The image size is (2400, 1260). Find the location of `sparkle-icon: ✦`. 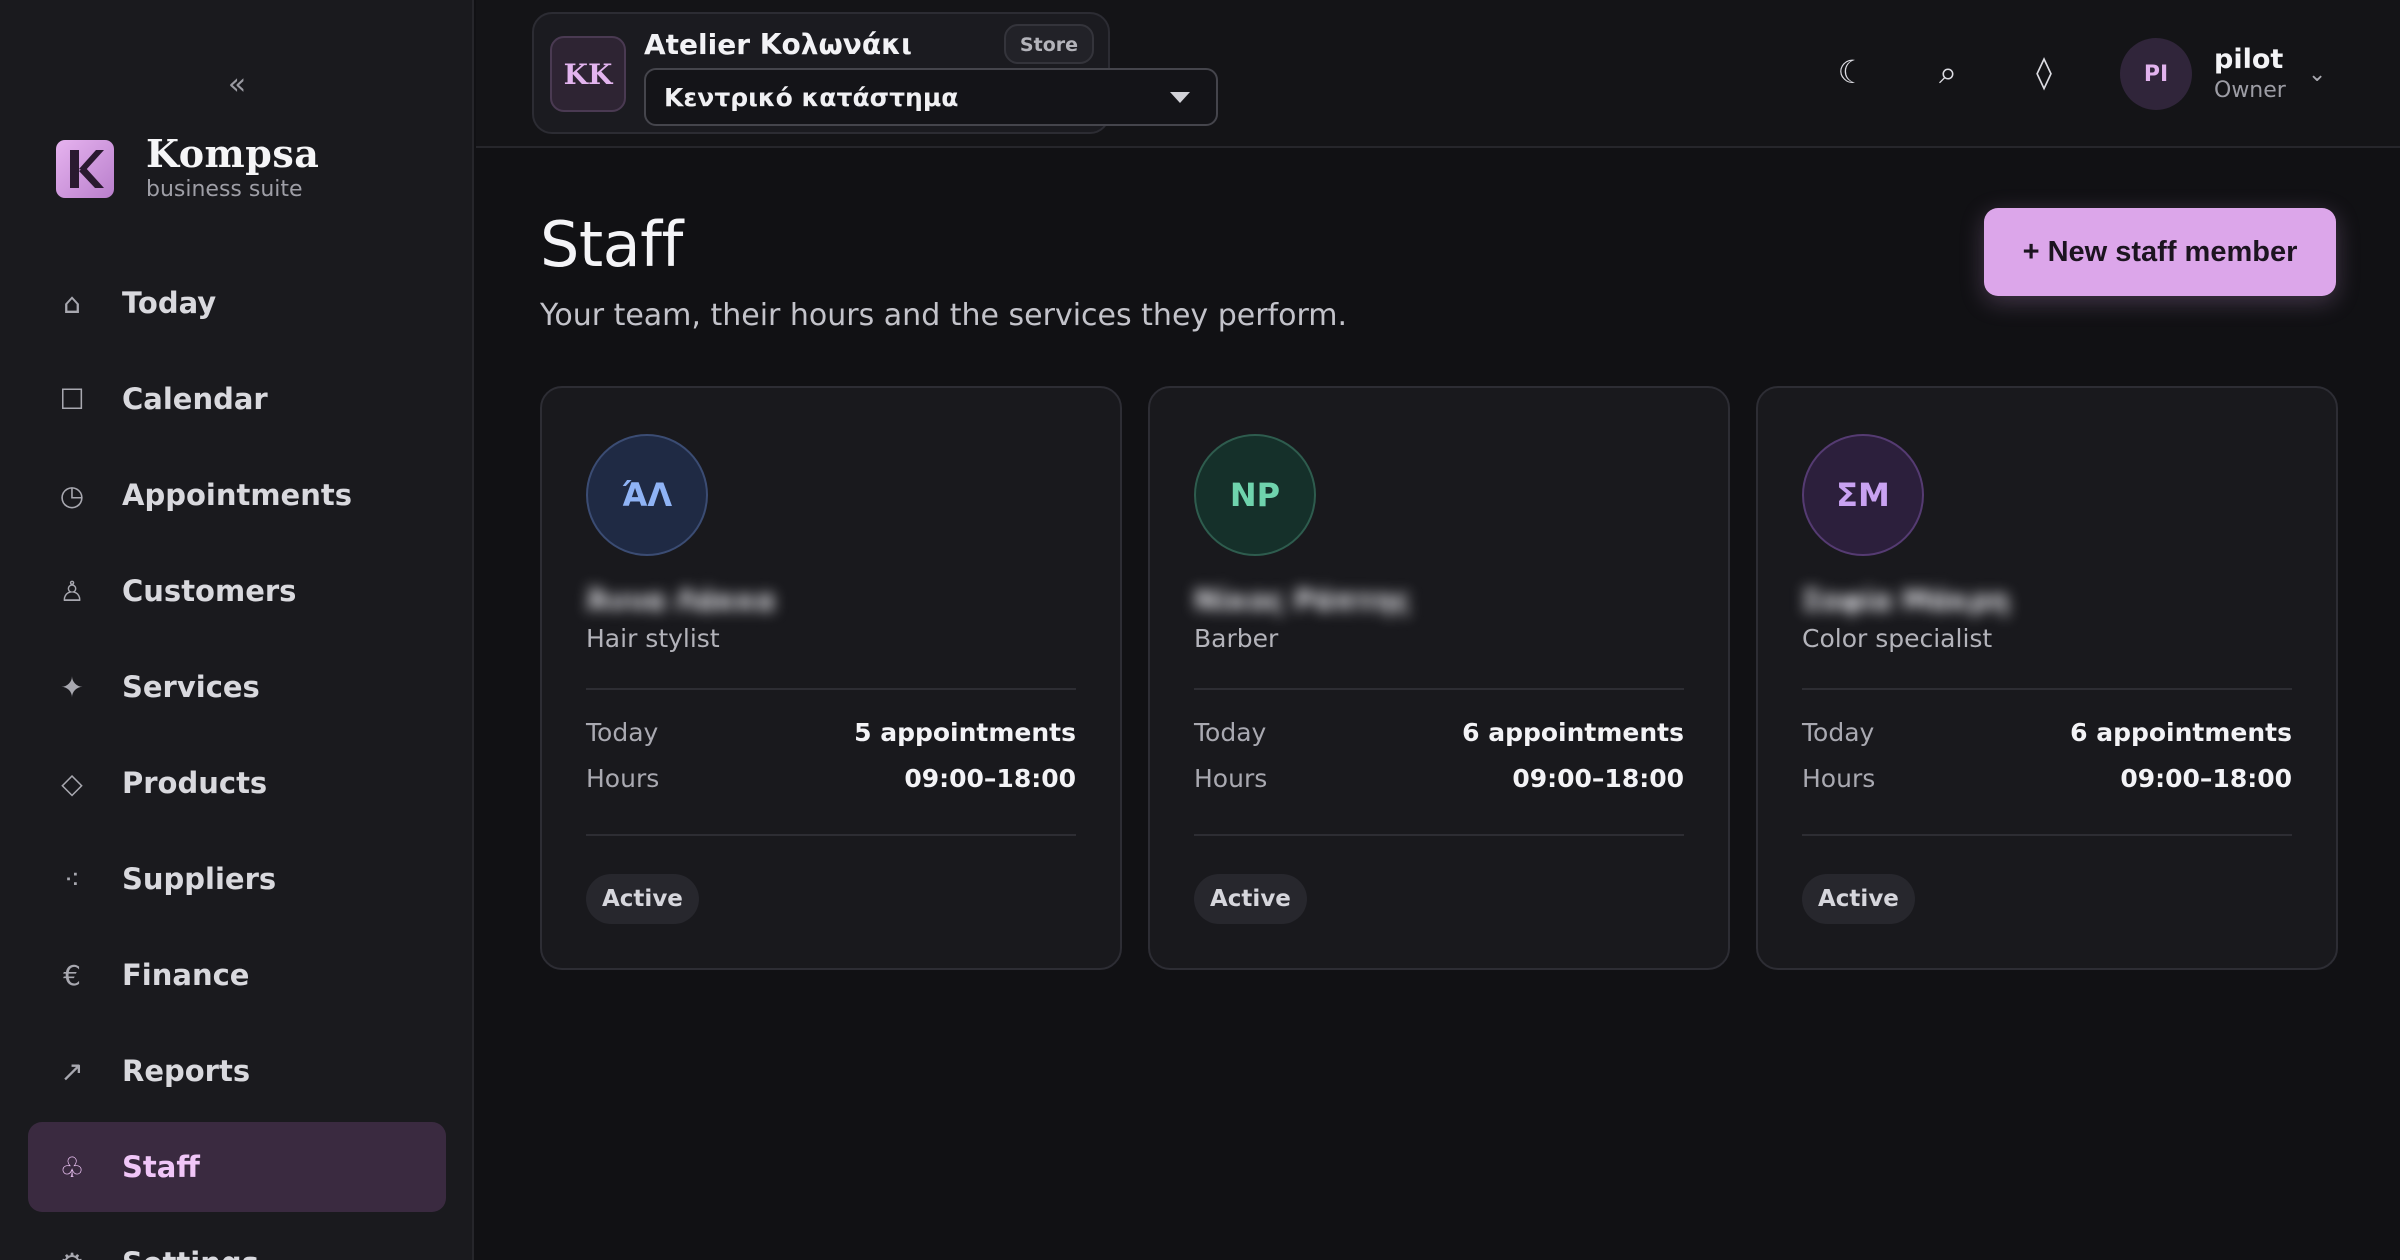

sparkle-icon: ✦ is located at coordinates (72, 687).